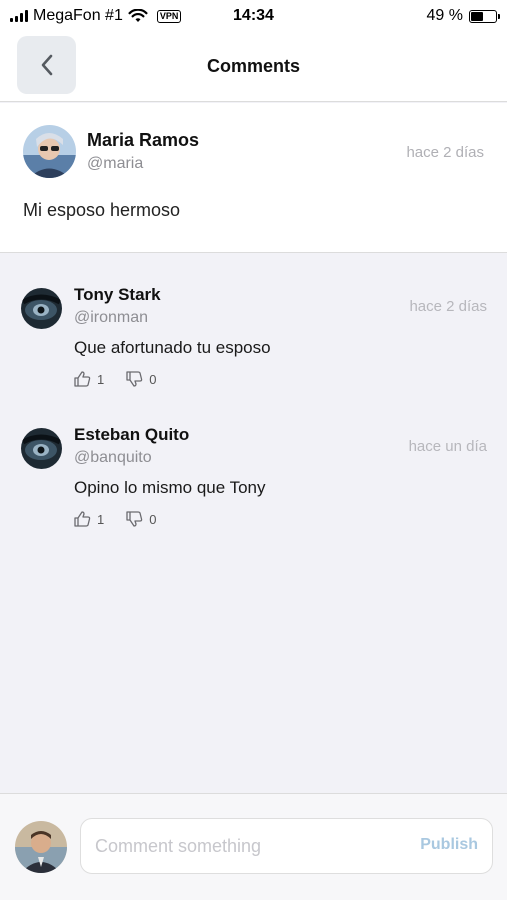 The width and height of the screenshot is (507, 900). Describe the element at coordinates (250, 846) in the screenshot. I see `comment-input` at that location.